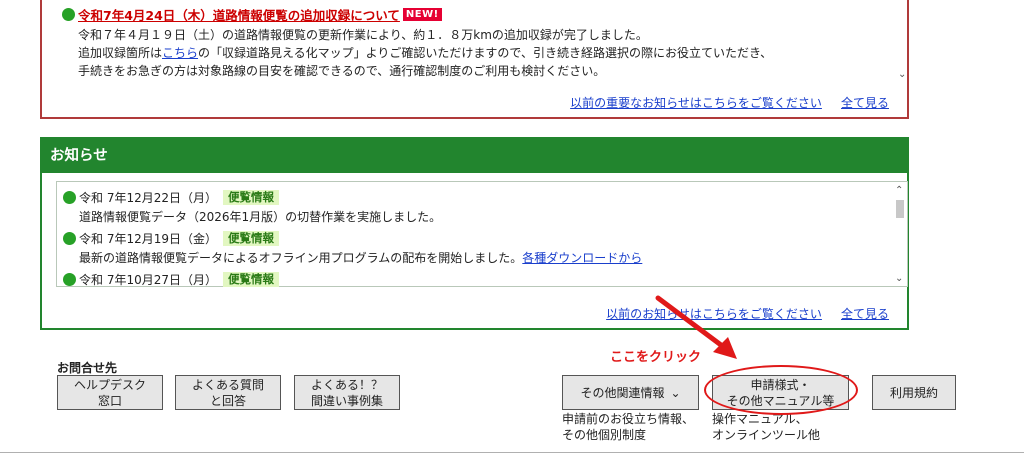  Describe the element at coordinates (696, 327) in the screenshot. I see `red-arrow-icon` at that location.